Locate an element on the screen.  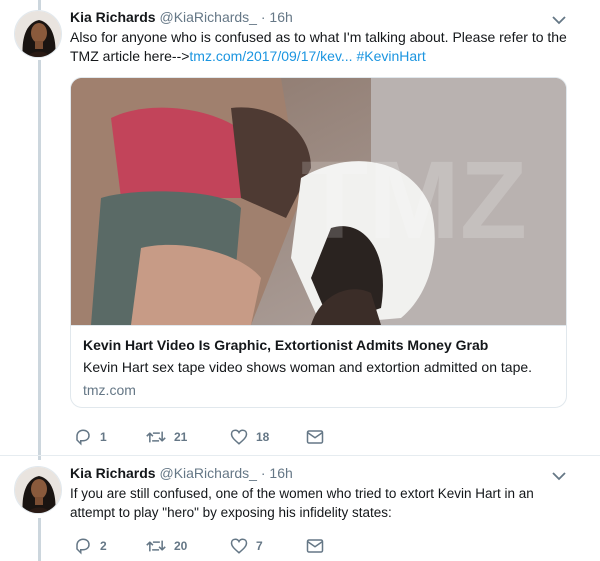
retweet-count: 20 is located at coordinates (181, 546).